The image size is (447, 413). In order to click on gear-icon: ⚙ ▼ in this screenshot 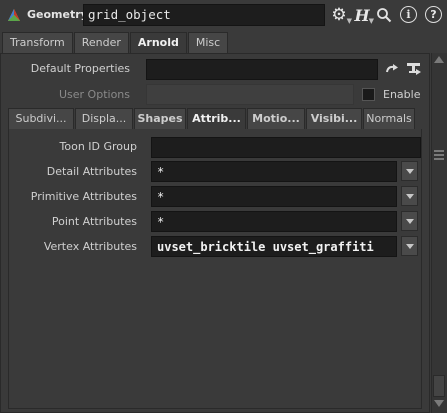, I will do `click(340, 15)`.